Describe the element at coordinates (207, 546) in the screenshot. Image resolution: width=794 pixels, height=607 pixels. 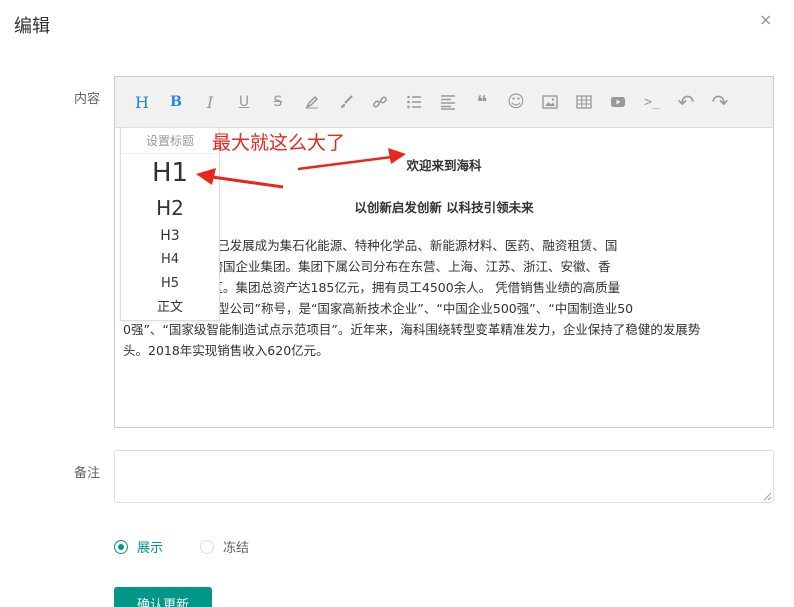
I see `radio-unchecked-icon` at that location.